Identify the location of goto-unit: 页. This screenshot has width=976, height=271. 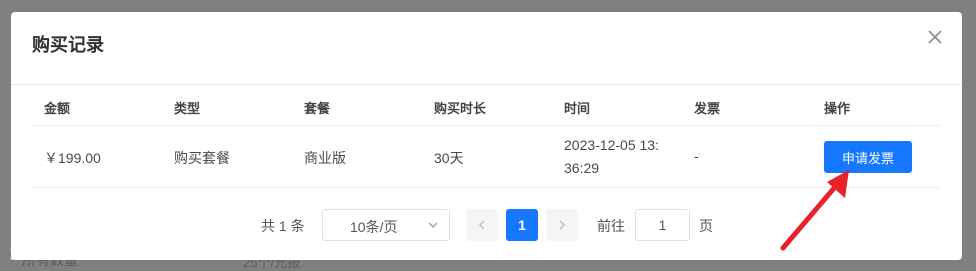
(706, 226).